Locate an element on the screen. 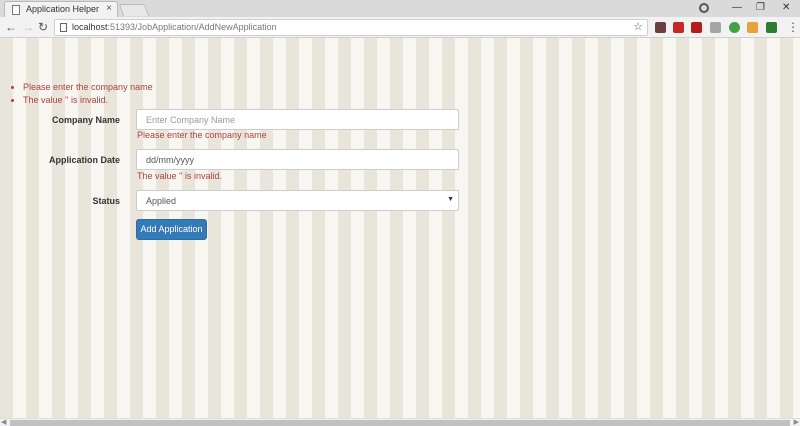 The image size is (800, 426). close-window-button: ✕ is located at coordinates (786, 8).